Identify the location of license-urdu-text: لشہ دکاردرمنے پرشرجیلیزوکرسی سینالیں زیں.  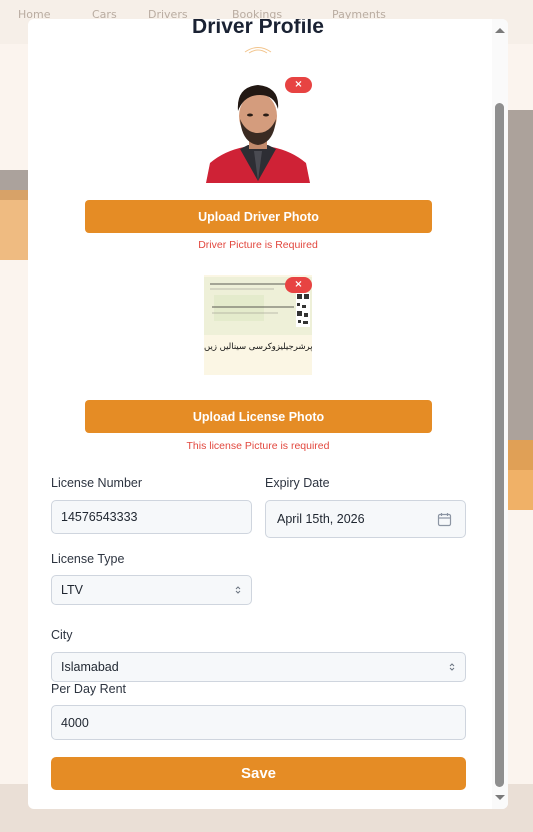
(258, 347).